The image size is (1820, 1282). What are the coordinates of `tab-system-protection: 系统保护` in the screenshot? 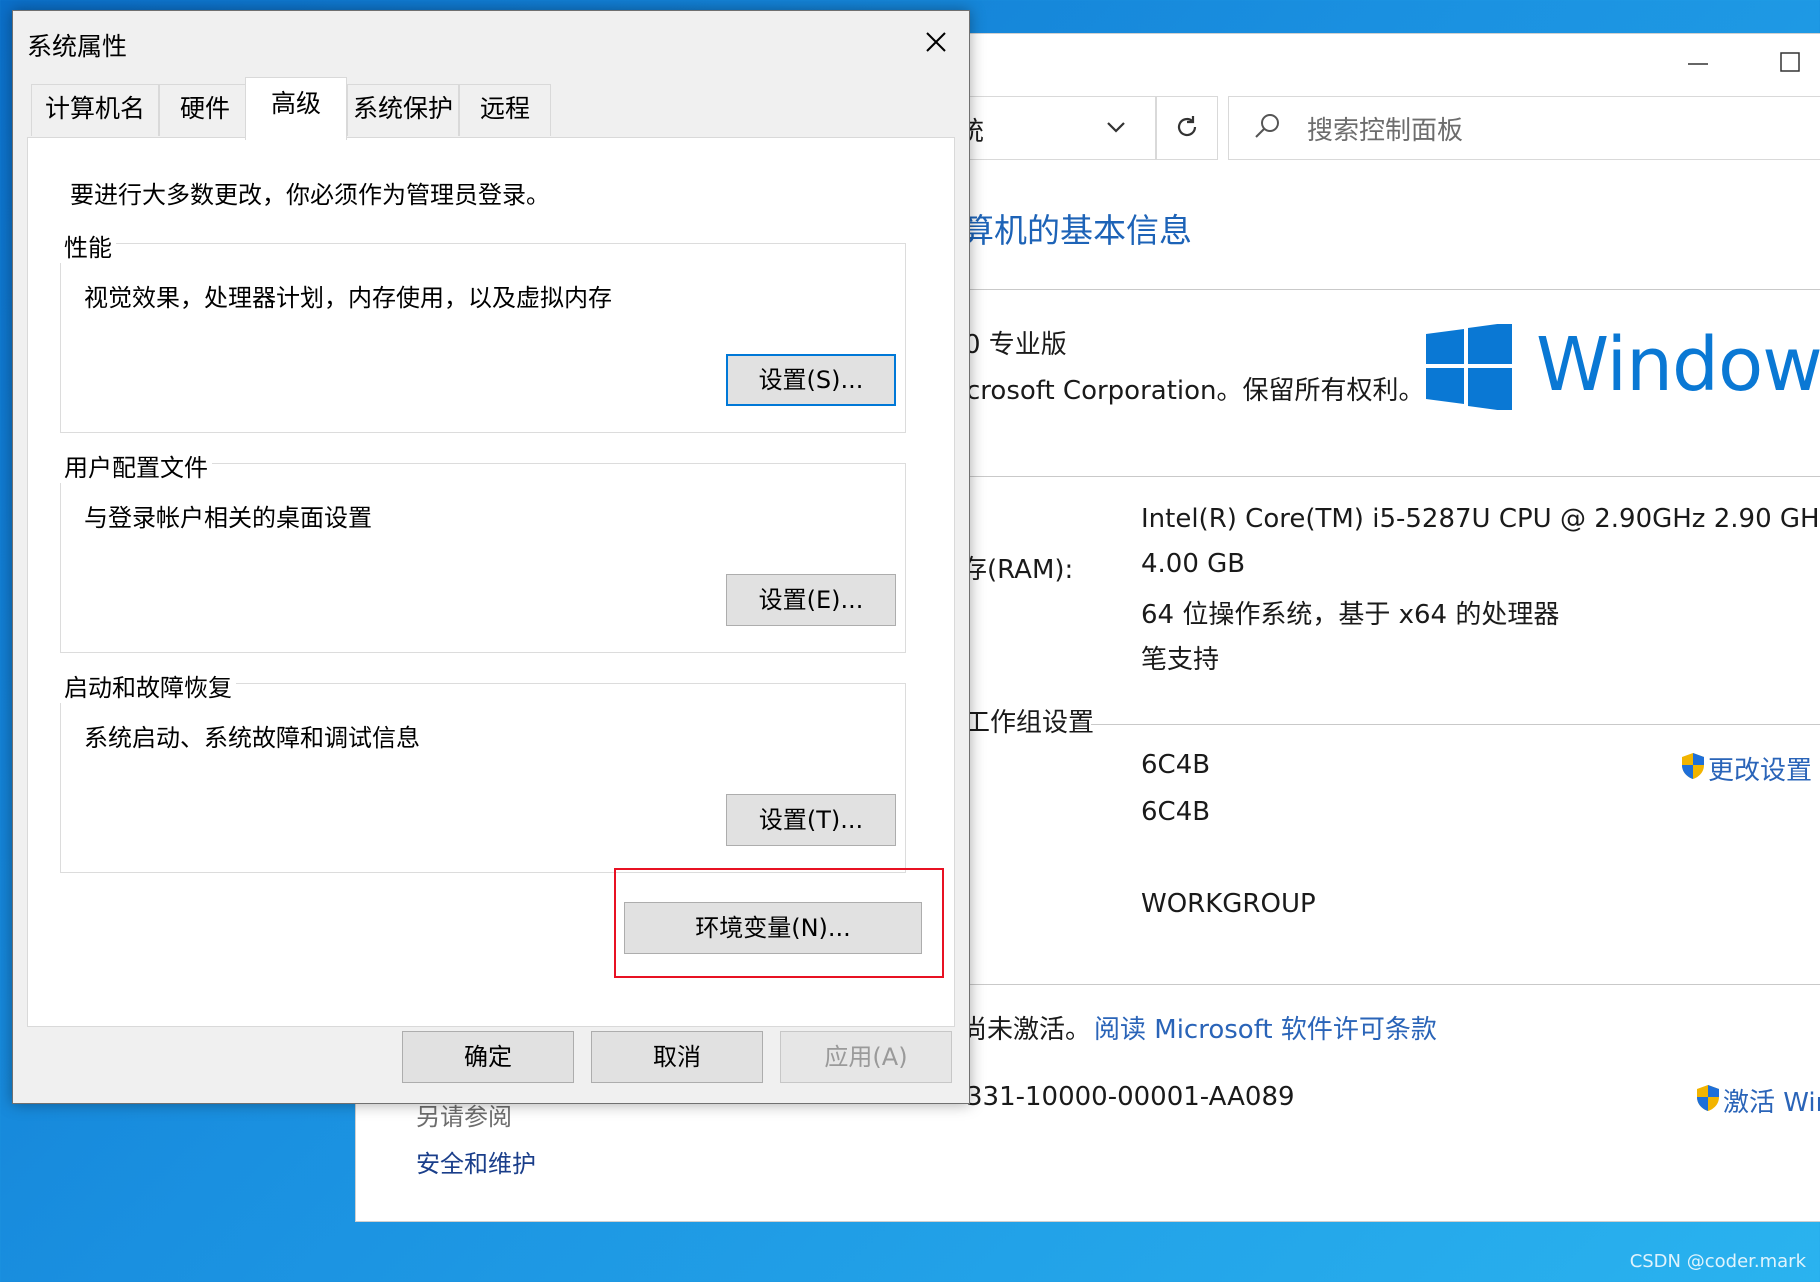 It's located at (403, 110).